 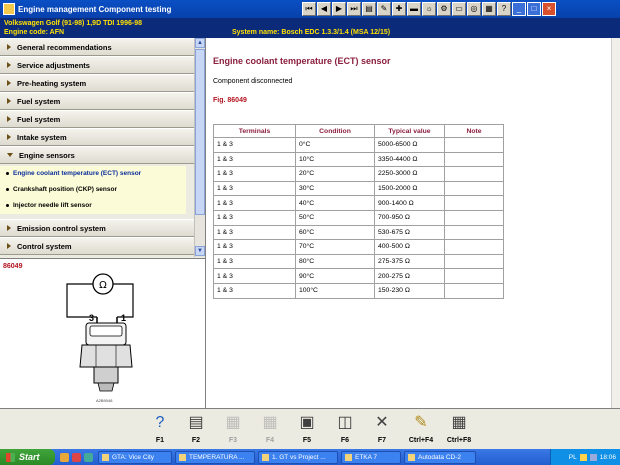 I want to click on scroll-thumb, so click(x=200, y=132).